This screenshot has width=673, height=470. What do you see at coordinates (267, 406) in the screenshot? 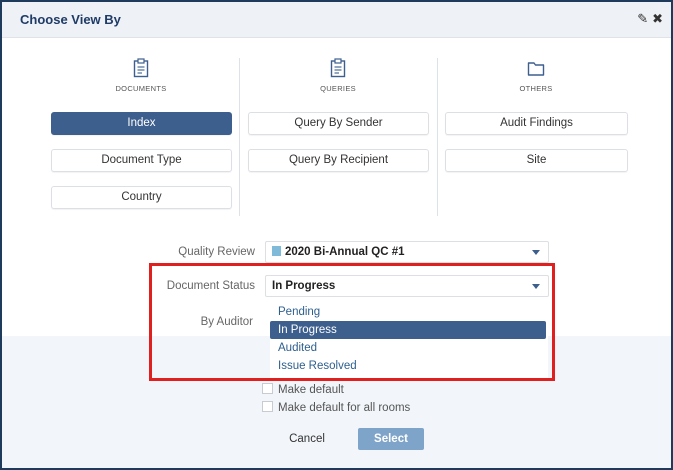
I see `make-default-all-checkbox` at bounding box center [267, 406].